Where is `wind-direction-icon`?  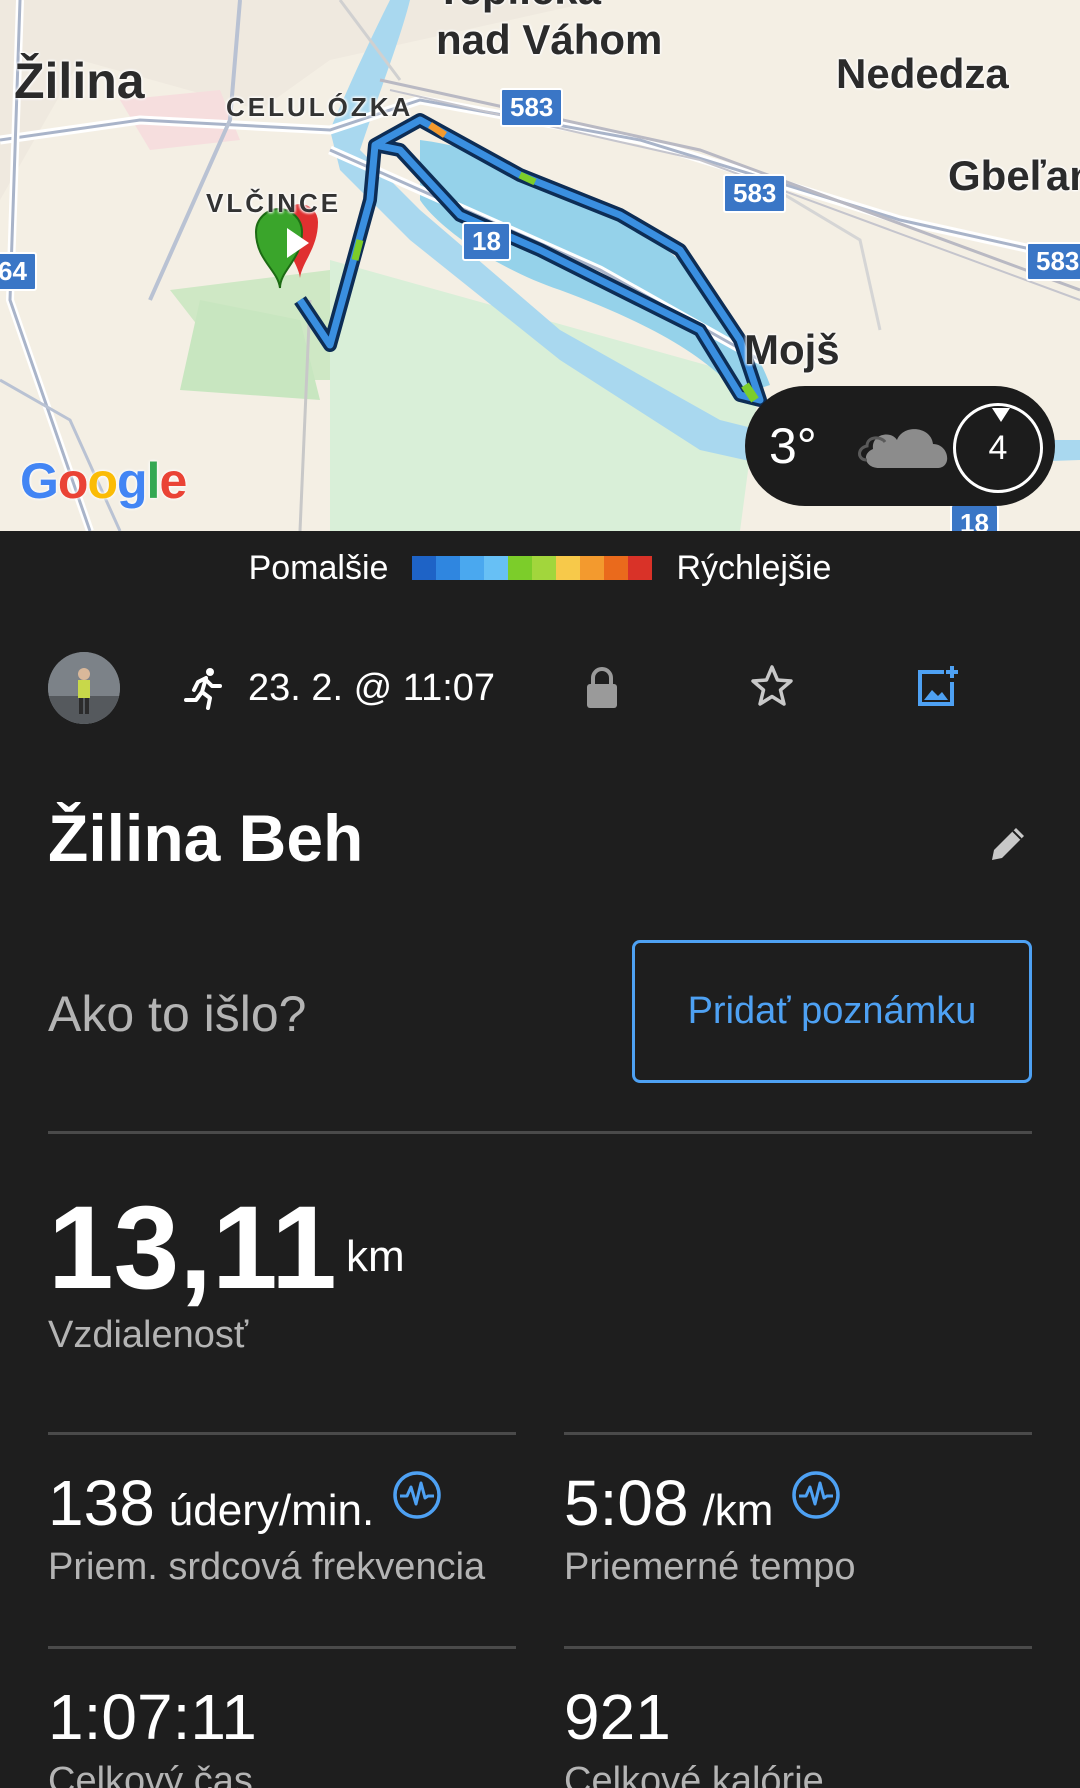 wind-direction-icon is located at coordinates (1001, 415).